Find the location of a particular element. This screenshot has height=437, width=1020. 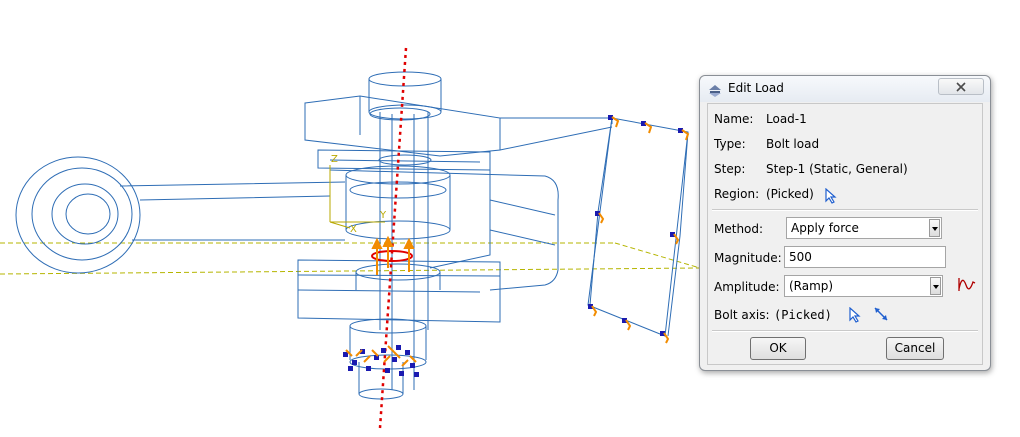

region-pick-arrow-cursor-icon is located at coordinates (831, 197).